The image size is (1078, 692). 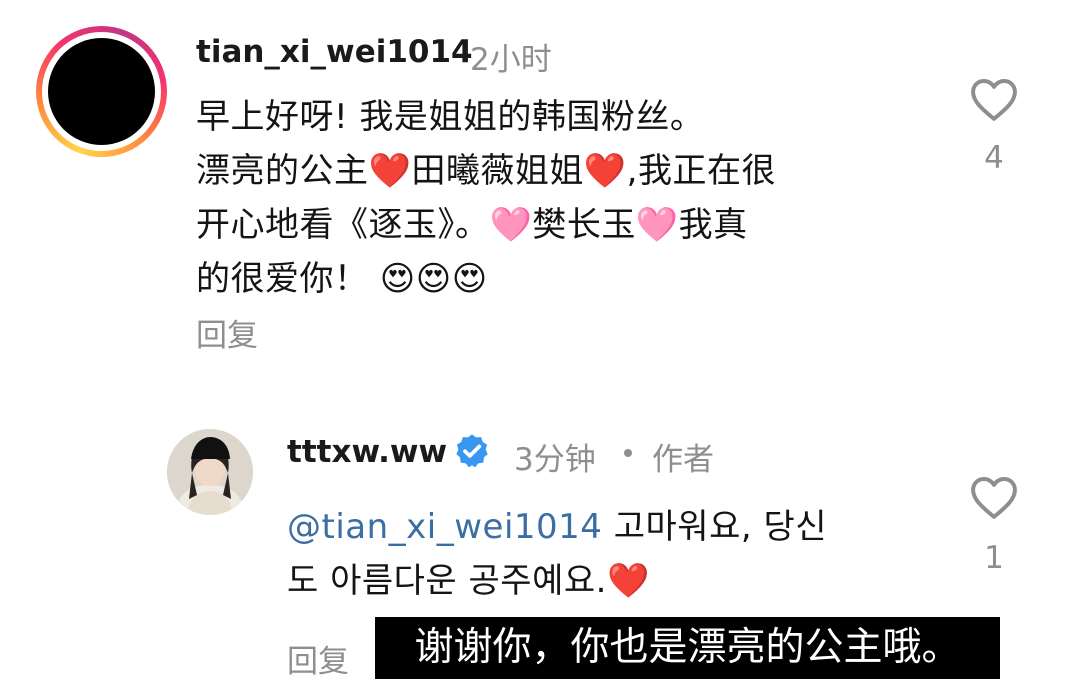 I want to click on mention-link: @tian_xi_wei1014, so click(x=444, y=527).